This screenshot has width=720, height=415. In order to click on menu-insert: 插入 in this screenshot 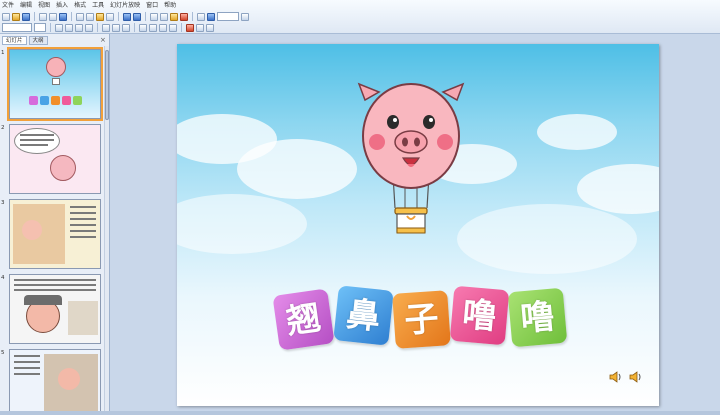, I will do `click(62, 5)`.